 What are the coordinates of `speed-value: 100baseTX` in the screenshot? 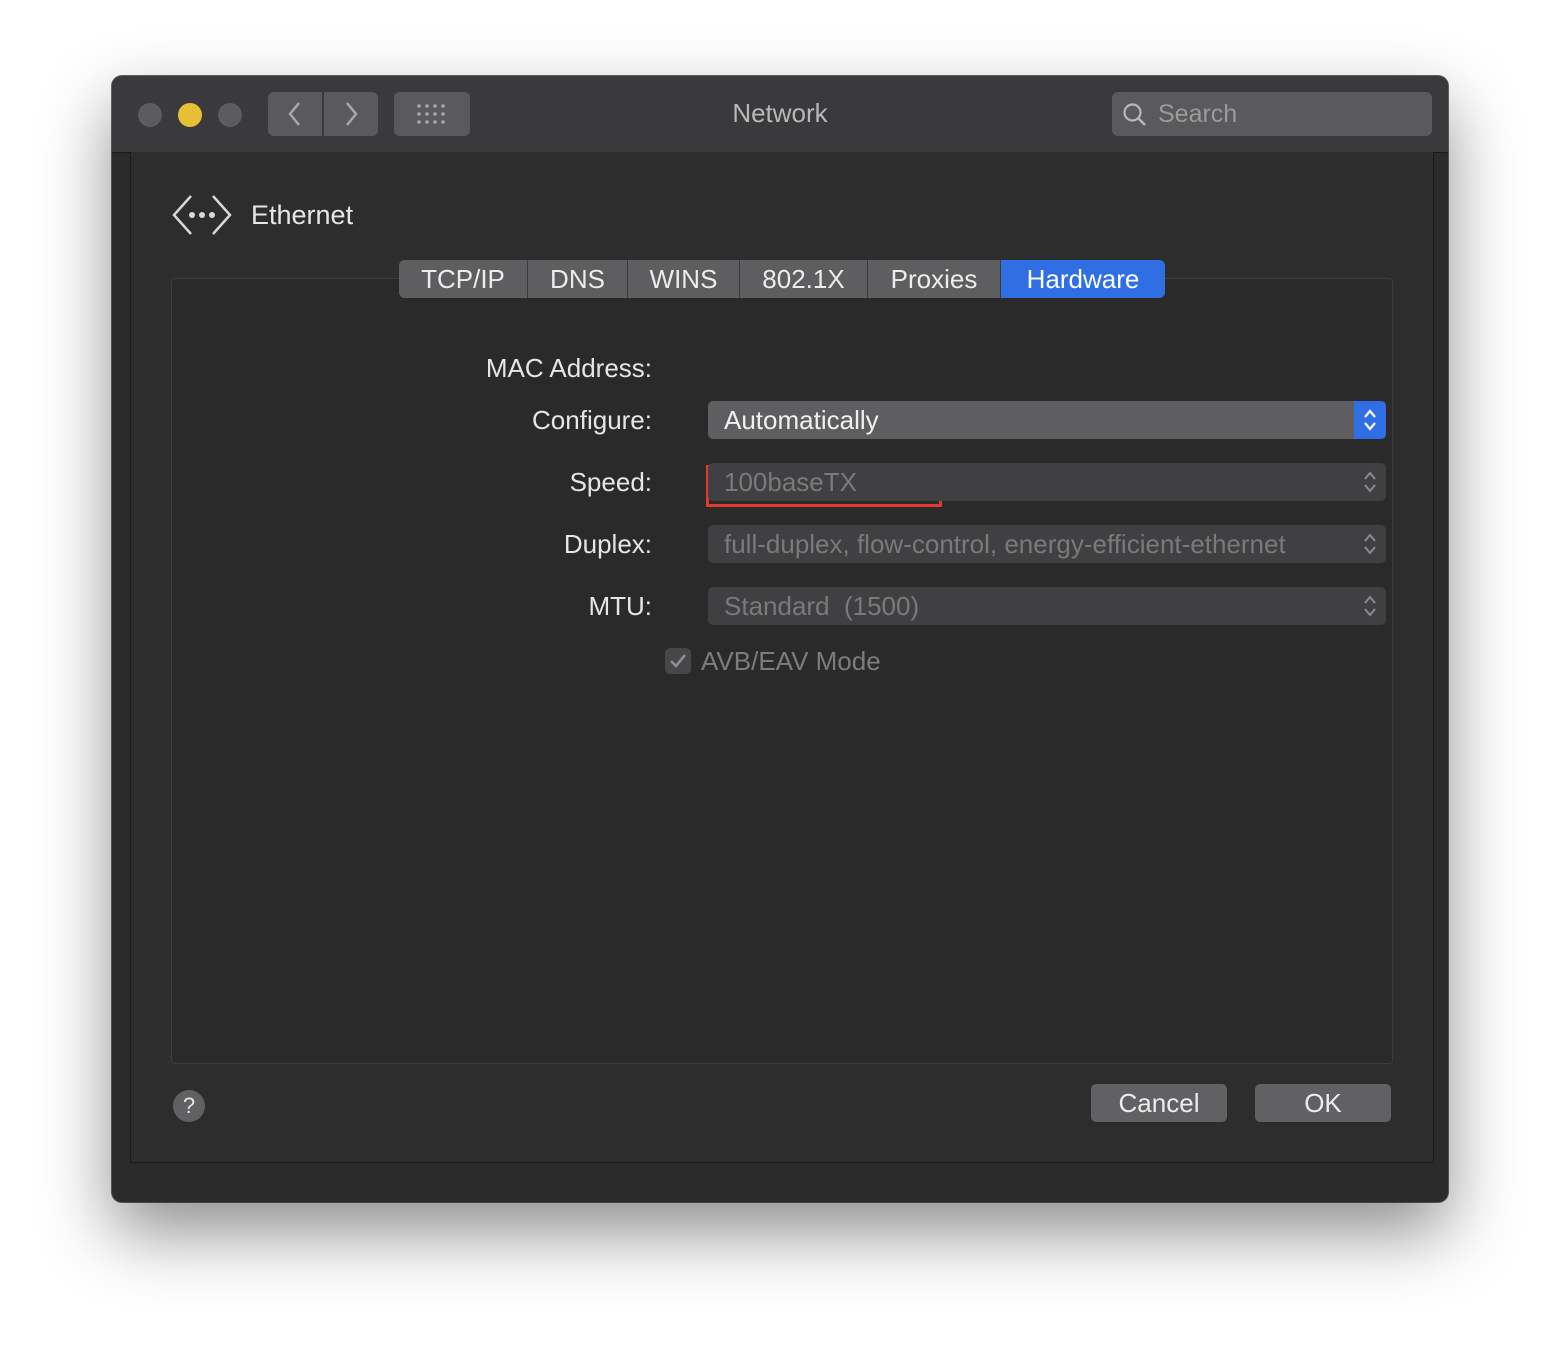 It's located at (790, 482).